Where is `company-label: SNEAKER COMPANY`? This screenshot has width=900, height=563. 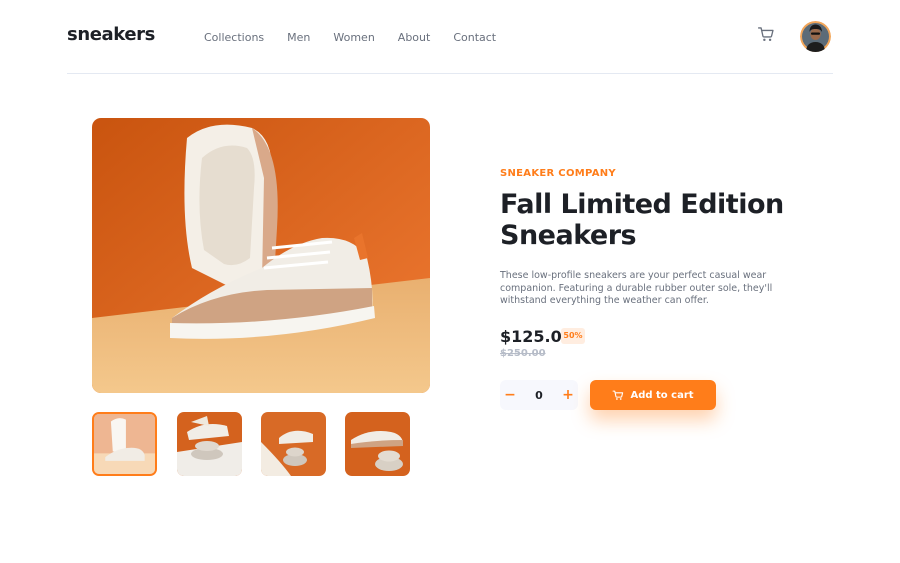 company-label: SNEAKER COMPANY is located at coordinates (558, 173).